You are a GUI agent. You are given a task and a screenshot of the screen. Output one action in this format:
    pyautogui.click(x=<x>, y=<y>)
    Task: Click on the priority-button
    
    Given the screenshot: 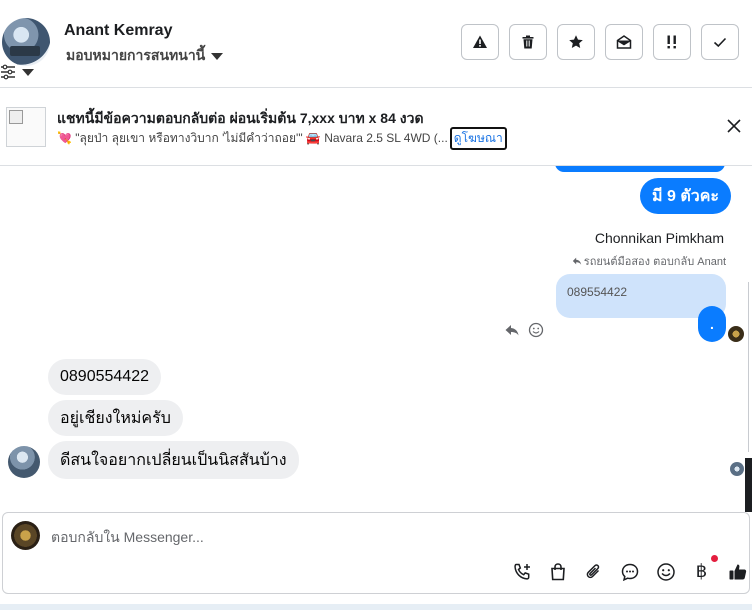 What is the action you would take?
    pyautogui.click(x=672, y=42)
    